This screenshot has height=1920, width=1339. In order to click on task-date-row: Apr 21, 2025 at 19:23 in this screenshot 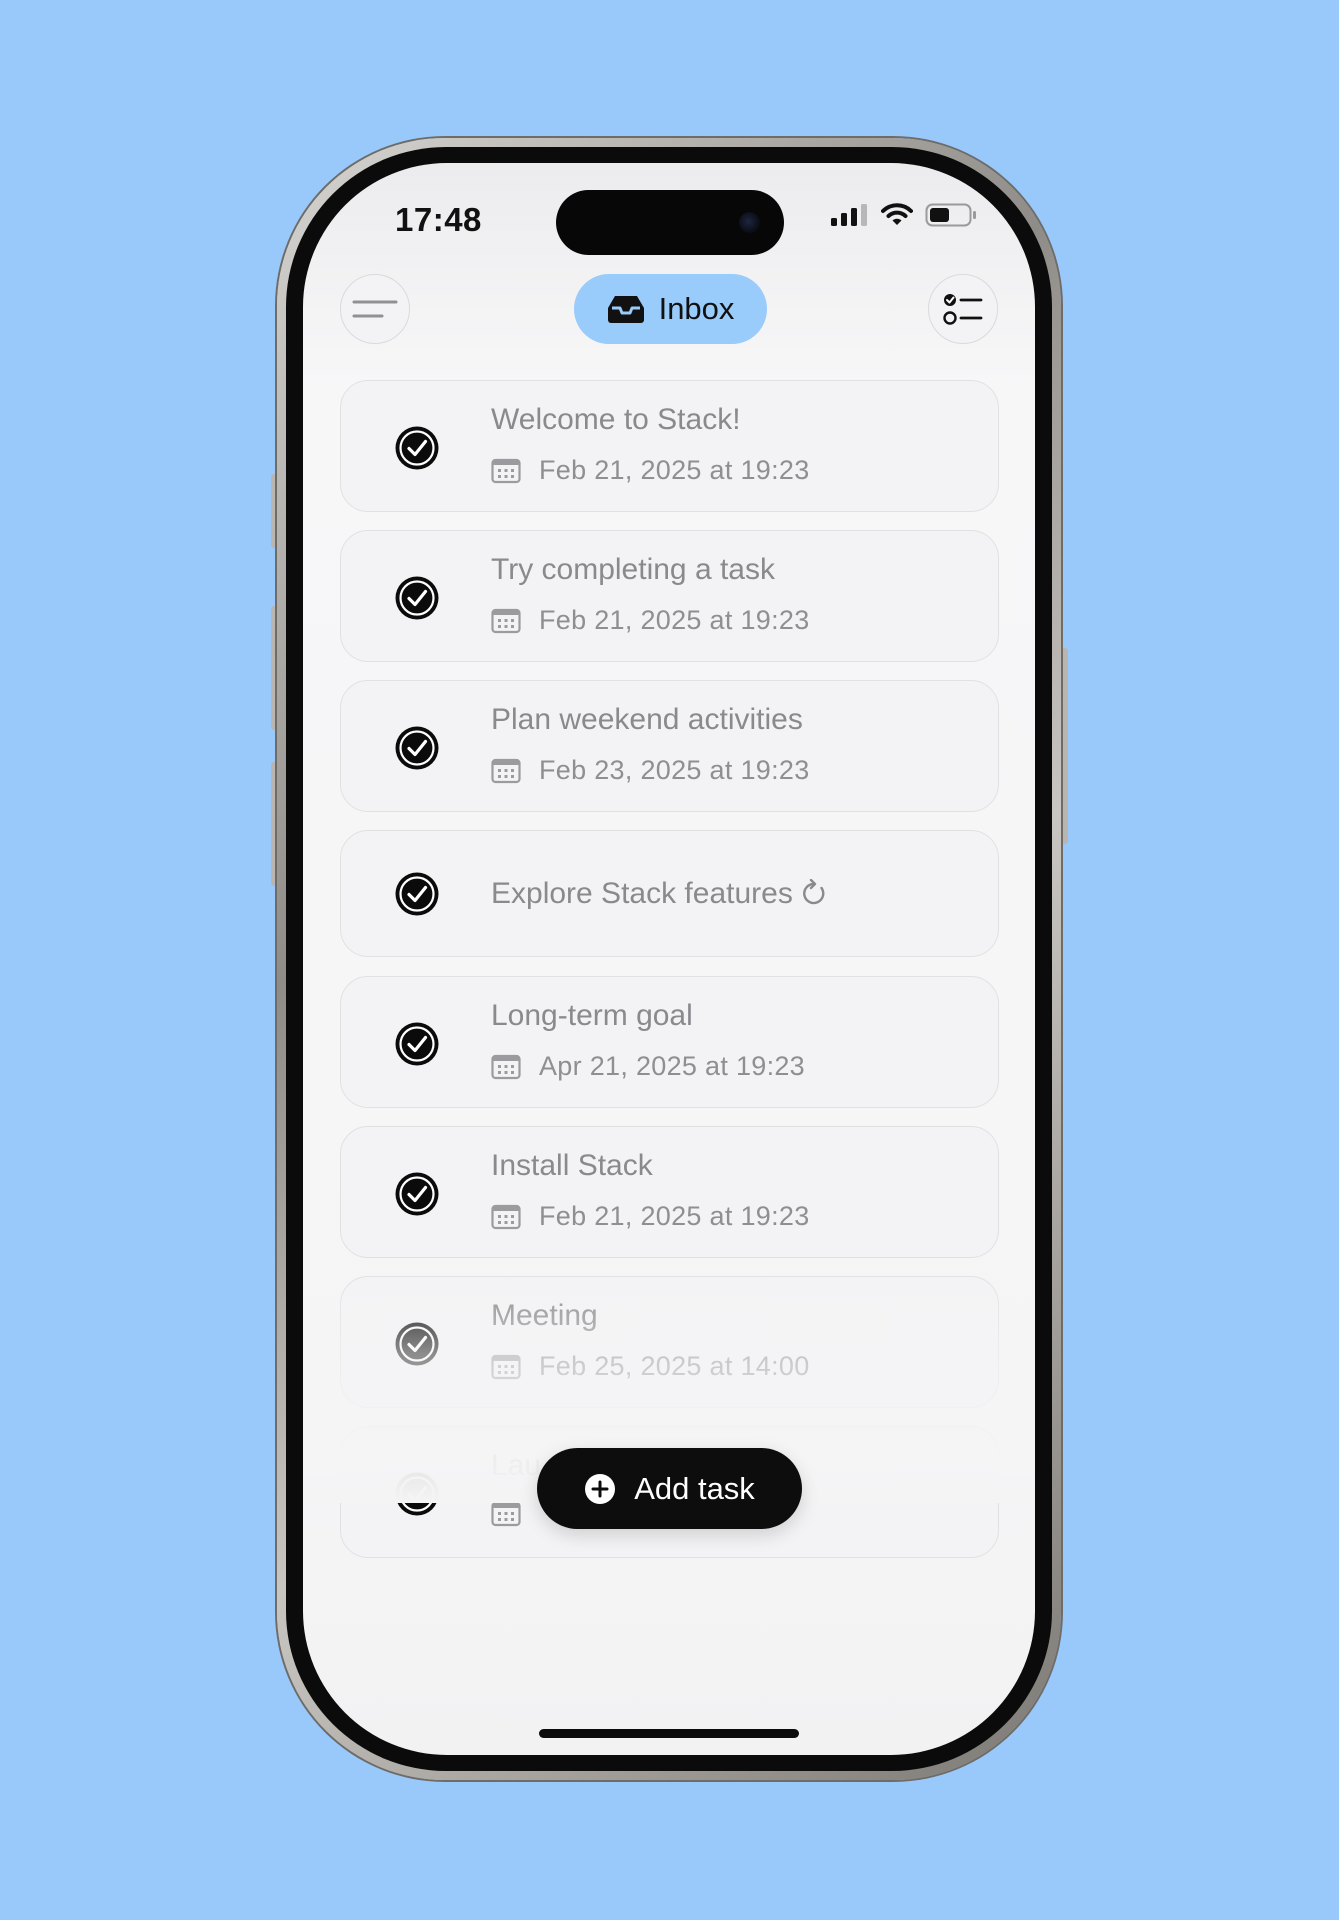, I will do `click(648, 1066)`.